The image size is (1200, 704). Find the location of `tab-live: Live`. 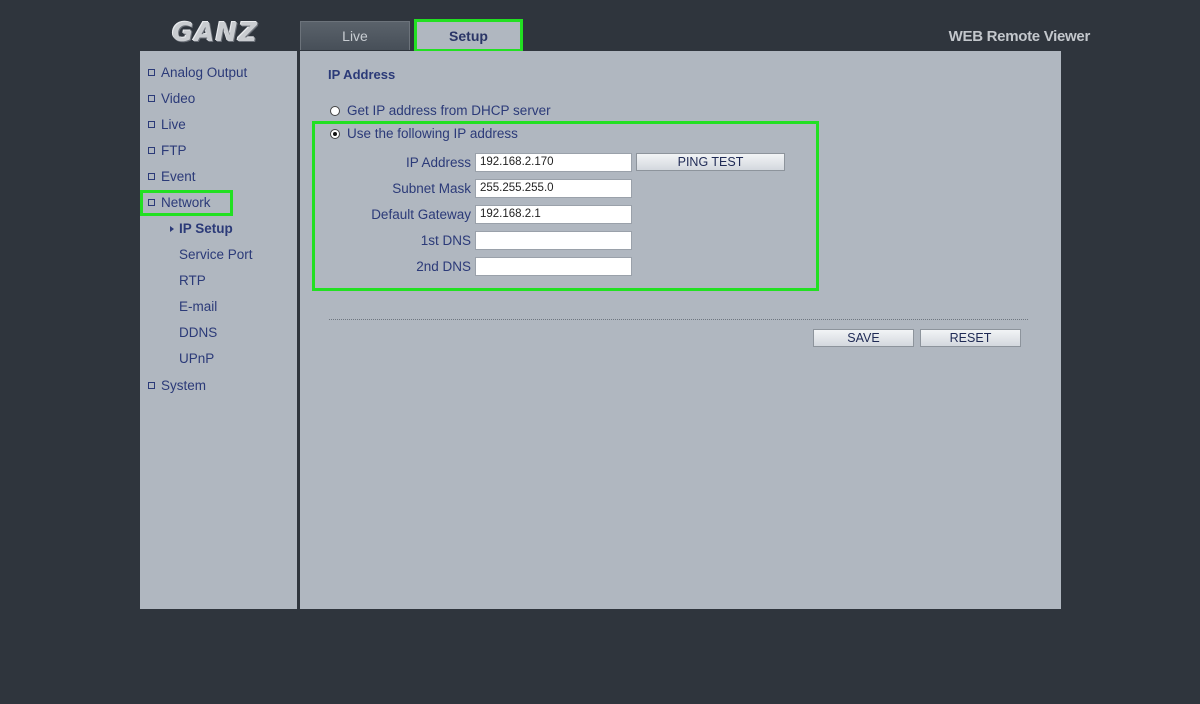

tab-live: Live is located at coordinates (355, 35).